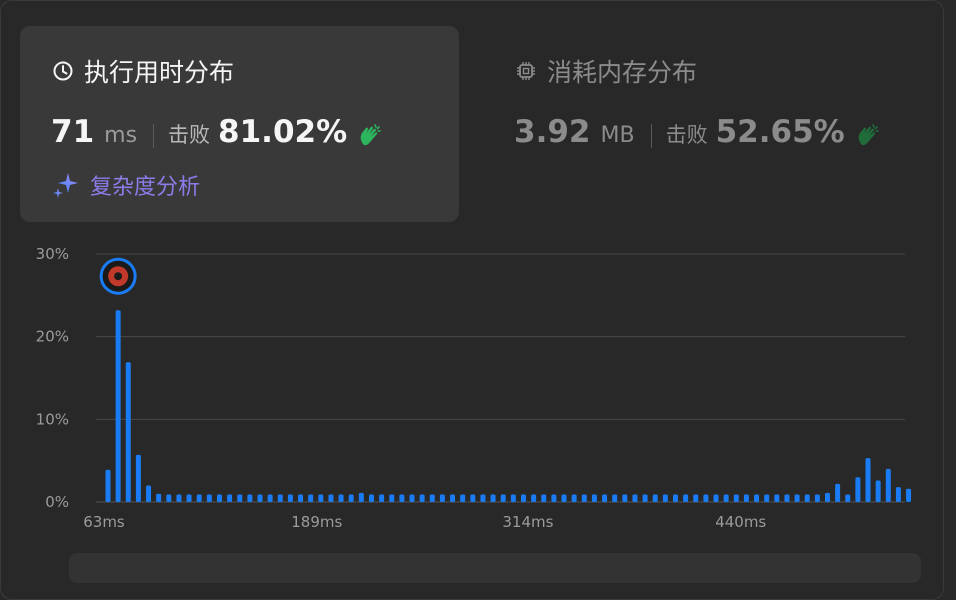 The image size is (956, 600). Describe the element at coordinates (65, 185) in the screenshot. I see `sparkle-icon` at that location.